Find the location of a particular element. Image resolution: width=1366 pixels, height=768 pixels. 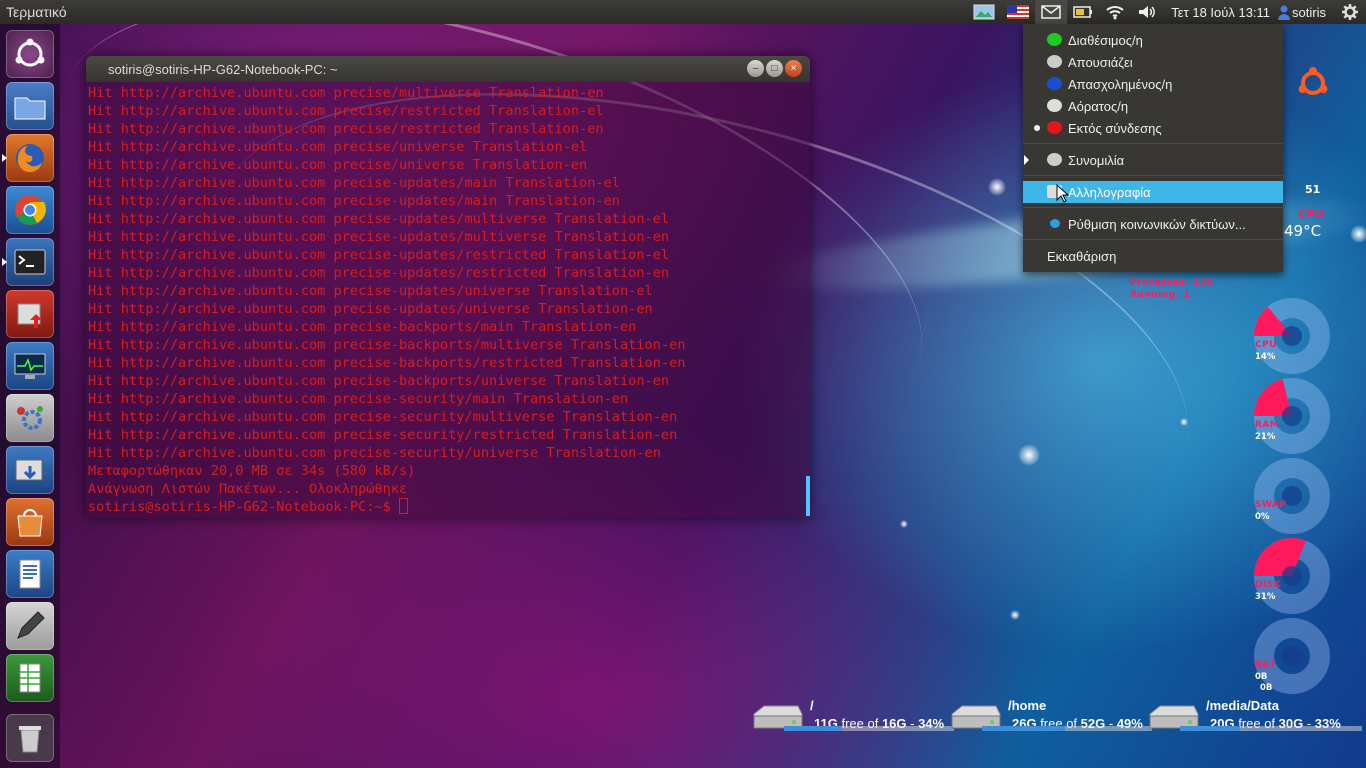

firefox-icon is located at coordinates (28, 158).